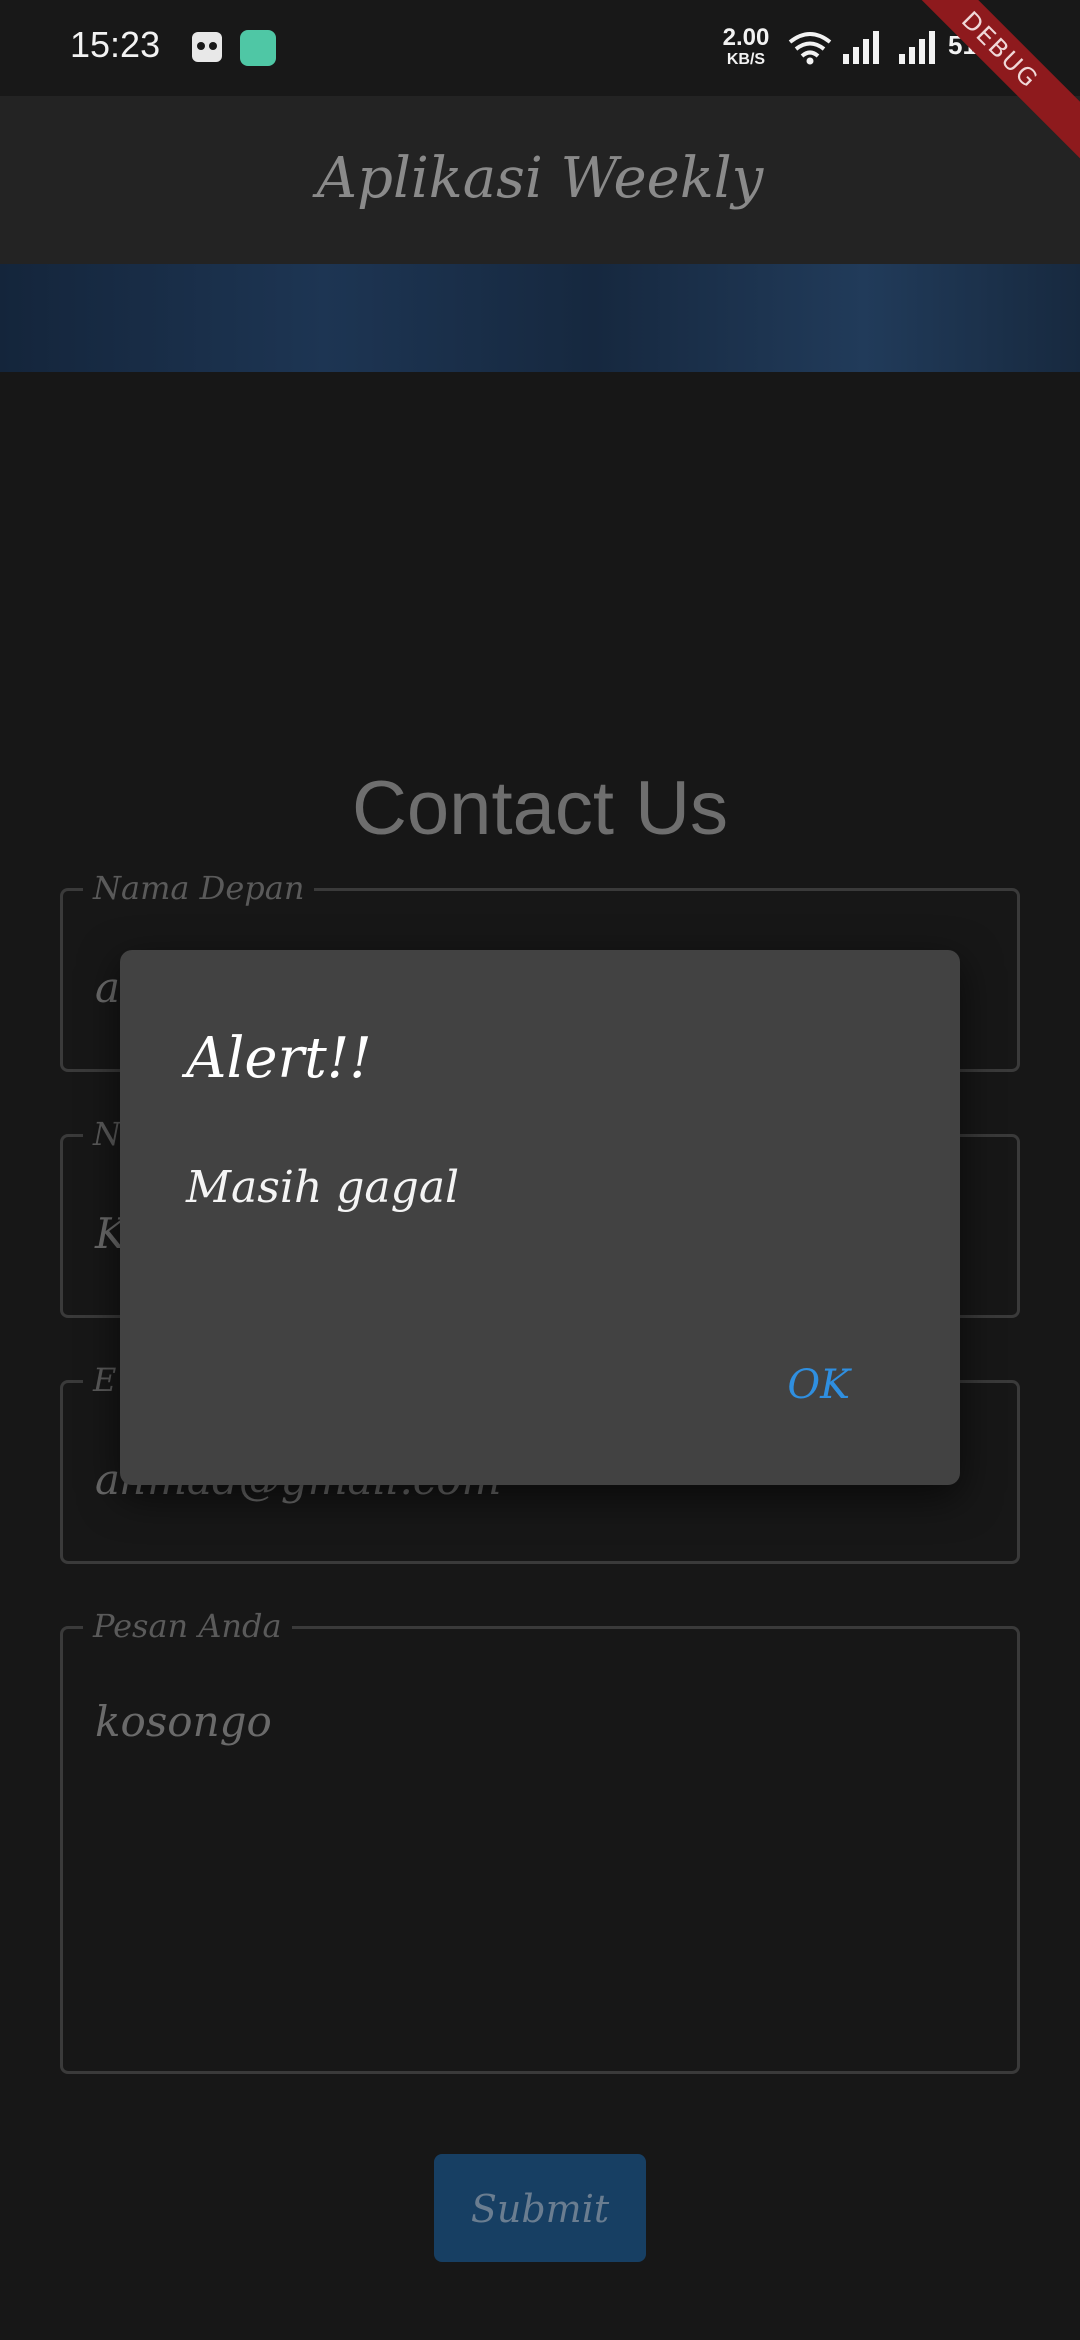  What do you see at coordinates (323, 1187) in the screenshot?
I see `dialog-message: Masih gagal` at bounding box center [323, 1187].